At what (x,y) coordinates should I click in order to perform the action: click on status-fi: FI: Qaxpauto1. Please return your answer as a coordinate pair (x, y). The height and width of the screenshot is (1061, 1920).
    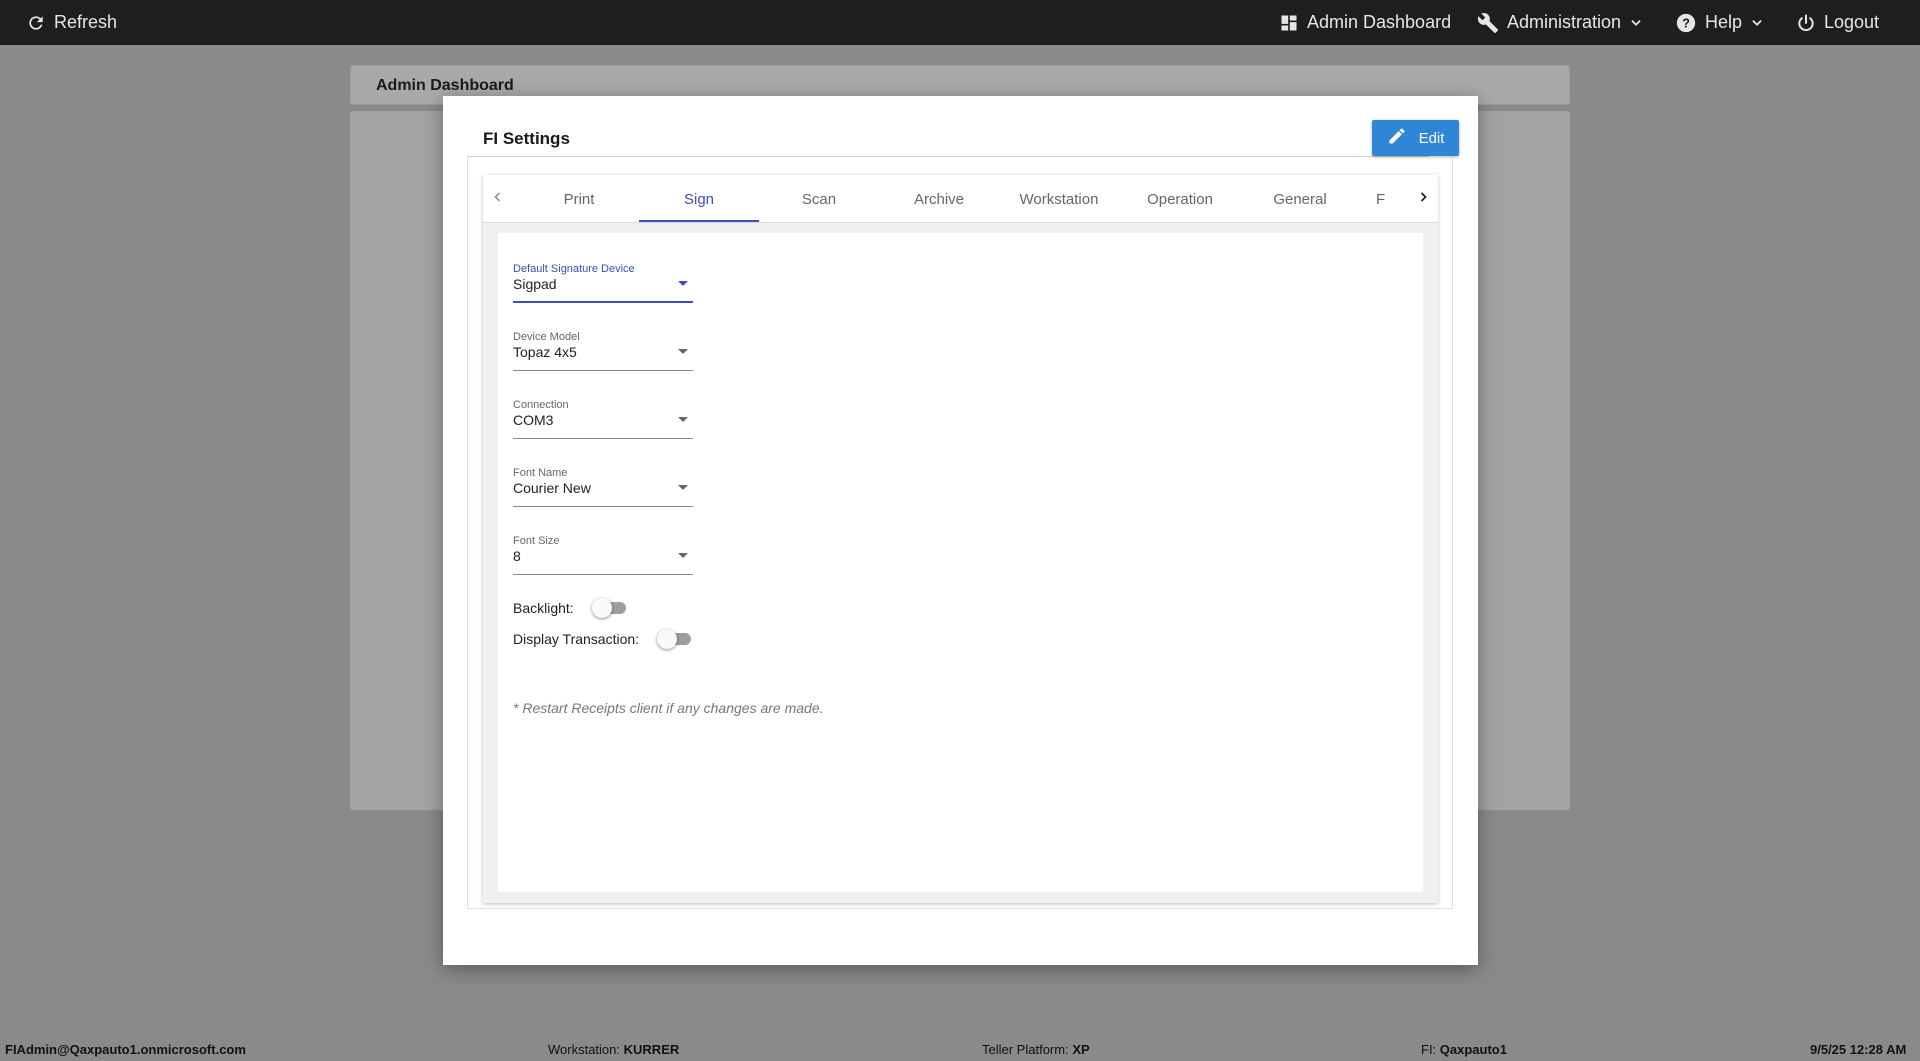
    Looking at the image, I should click on (1464, 1049).